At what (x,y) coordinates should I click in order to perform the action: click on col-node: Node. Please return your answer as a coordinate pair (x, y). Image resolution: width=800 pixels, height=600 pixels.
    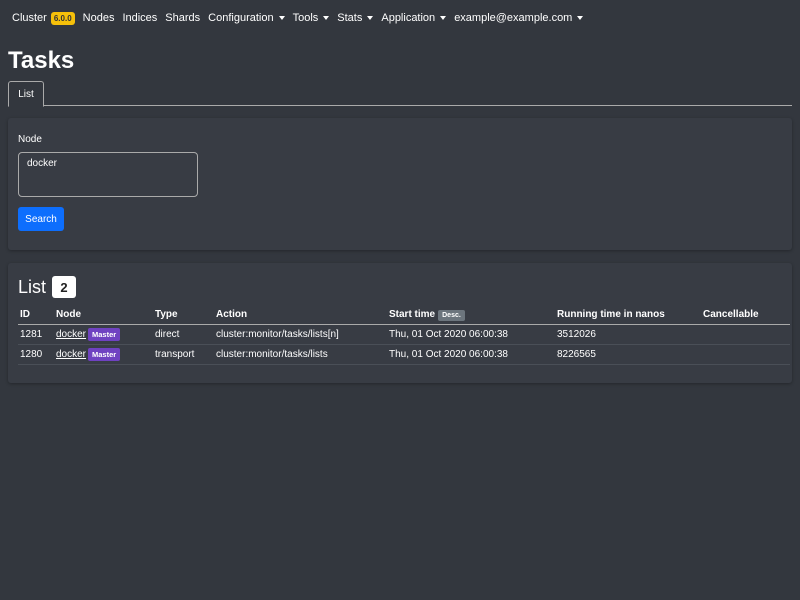
    Looking at the image, I should click on (103, 315).